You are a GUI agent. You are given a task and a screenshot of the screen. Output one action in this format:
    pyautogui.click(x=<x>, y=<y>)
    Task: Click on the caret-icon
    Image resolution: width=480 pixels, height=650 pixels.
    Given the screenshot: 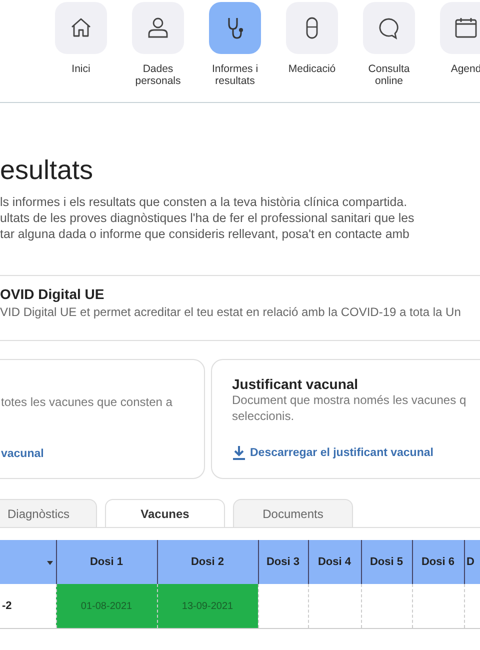 What is the action you would take?
    pyautogui.click(x=49, y=563)
    